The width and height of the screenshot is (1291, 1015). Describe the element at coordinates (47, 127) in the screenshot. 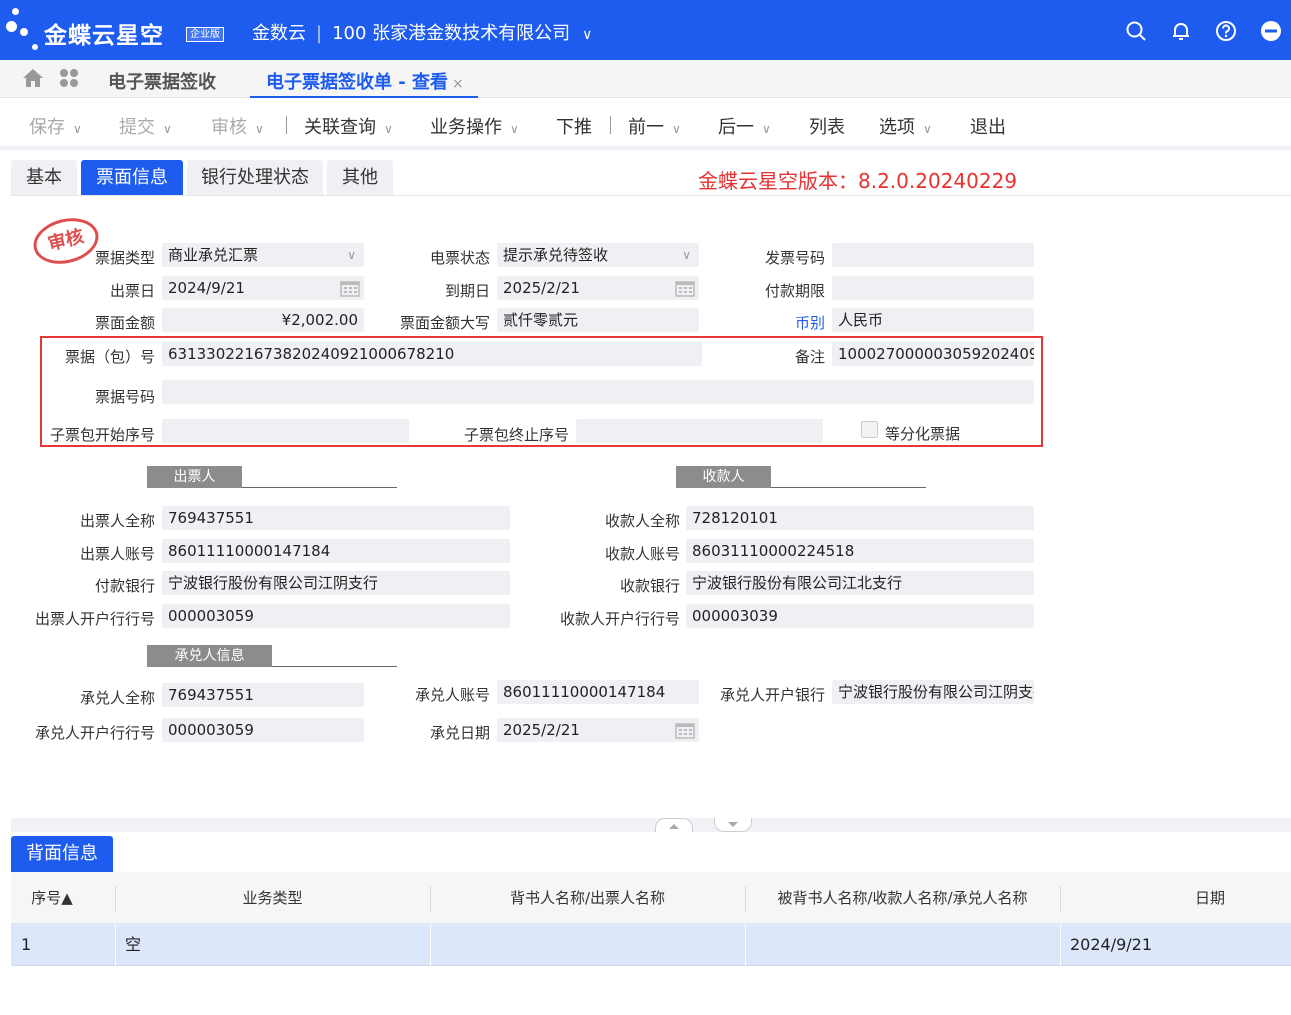

I see `save-label: 保存` at that location.